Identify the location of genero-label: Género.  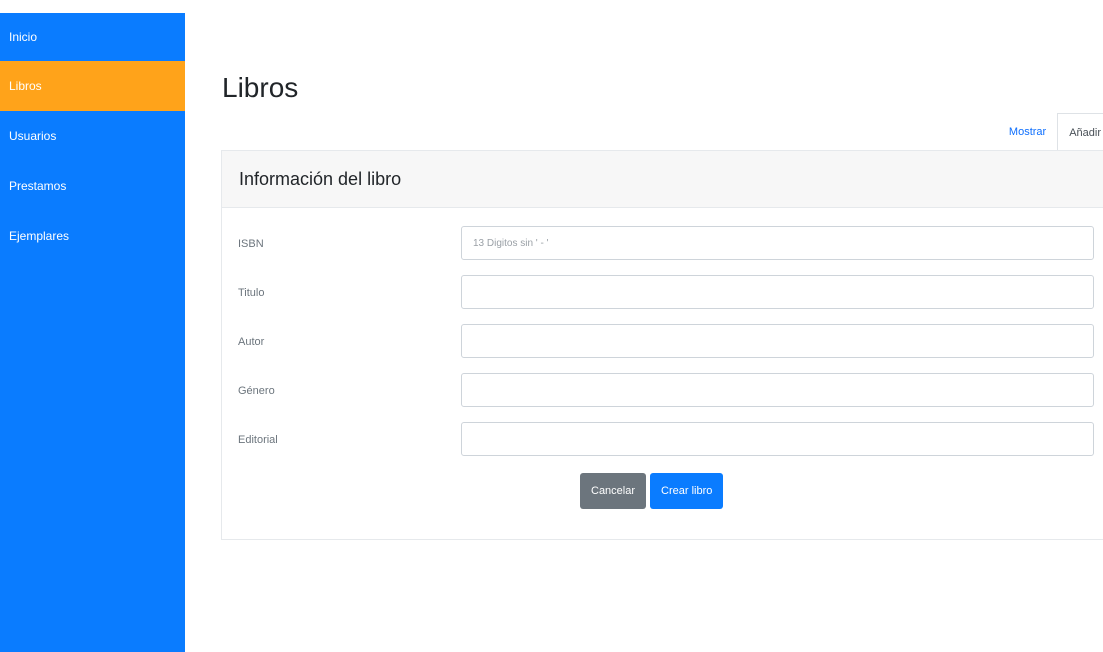
(256, 391).